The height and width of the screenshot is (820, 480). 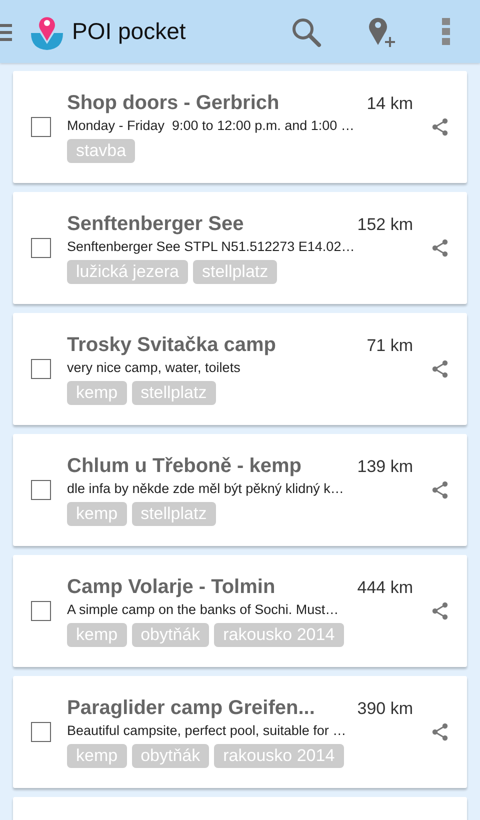 I want to click on distance: 139 km, so click(x=385, y=466).